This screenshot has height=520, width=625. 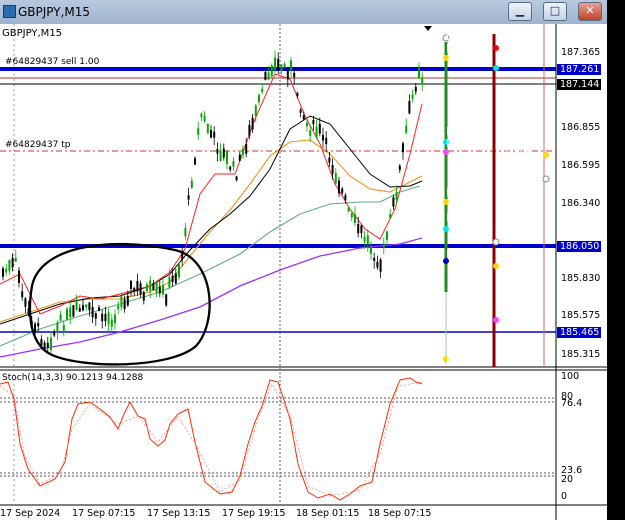 I want to click on shift-marker, so click(x=428, y=28).